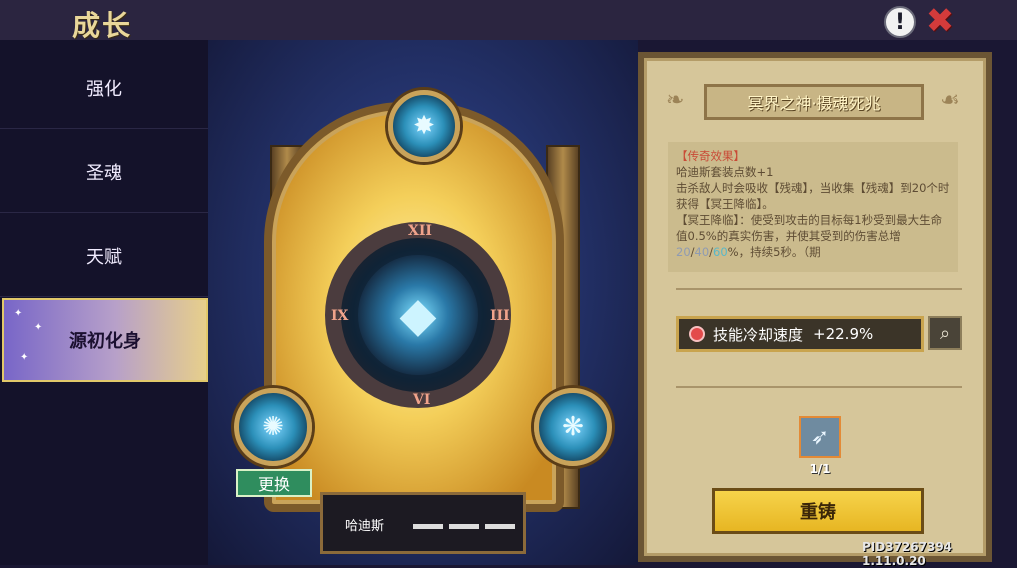  I want to click on close-icon: ✖, so click(940, 21).